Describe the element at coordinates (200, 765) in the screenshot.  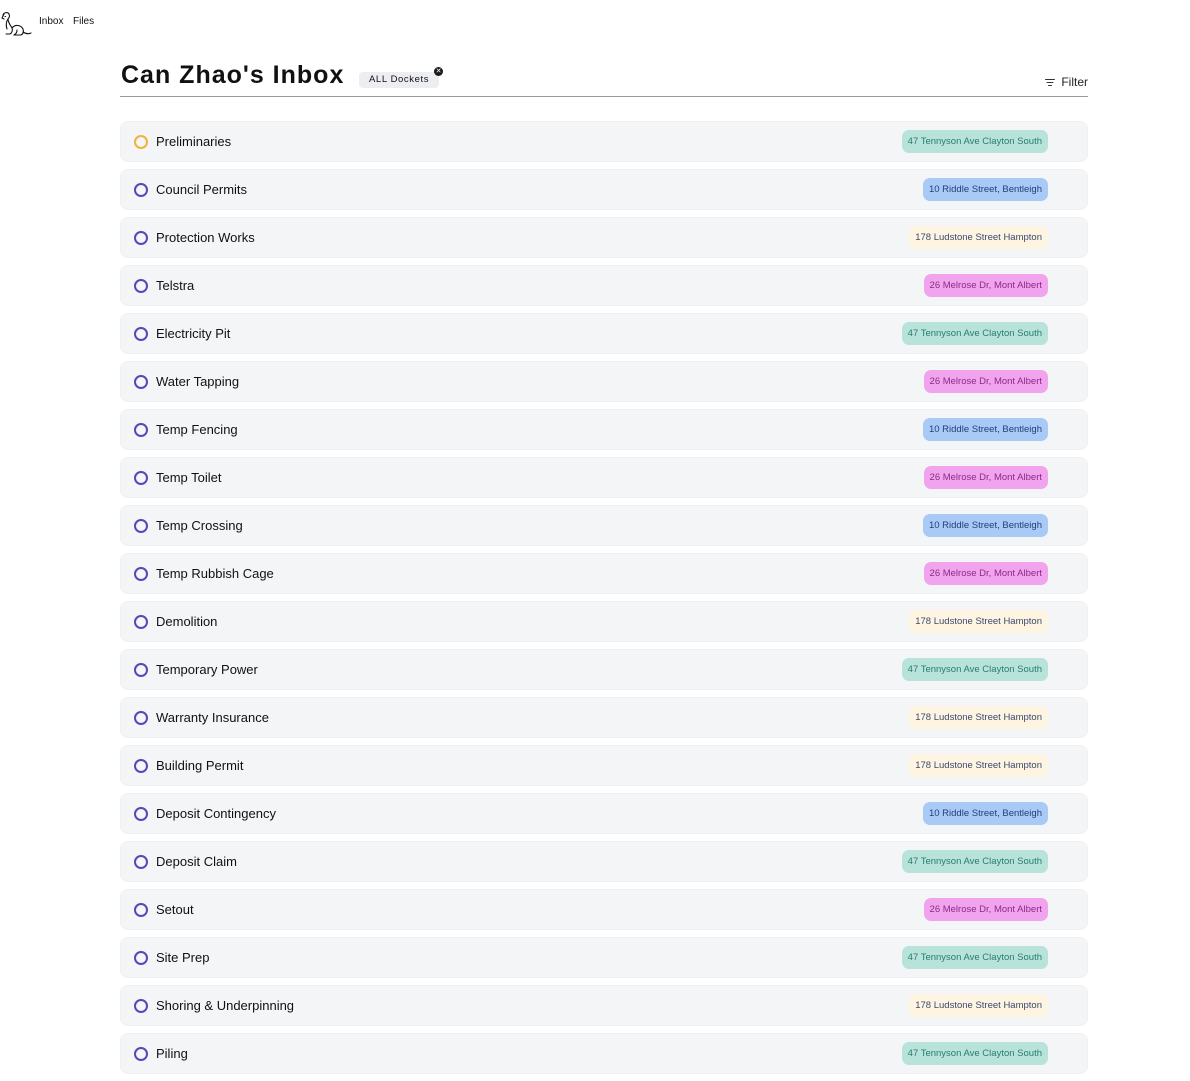
I see `task-name: Building Permit` at that location.